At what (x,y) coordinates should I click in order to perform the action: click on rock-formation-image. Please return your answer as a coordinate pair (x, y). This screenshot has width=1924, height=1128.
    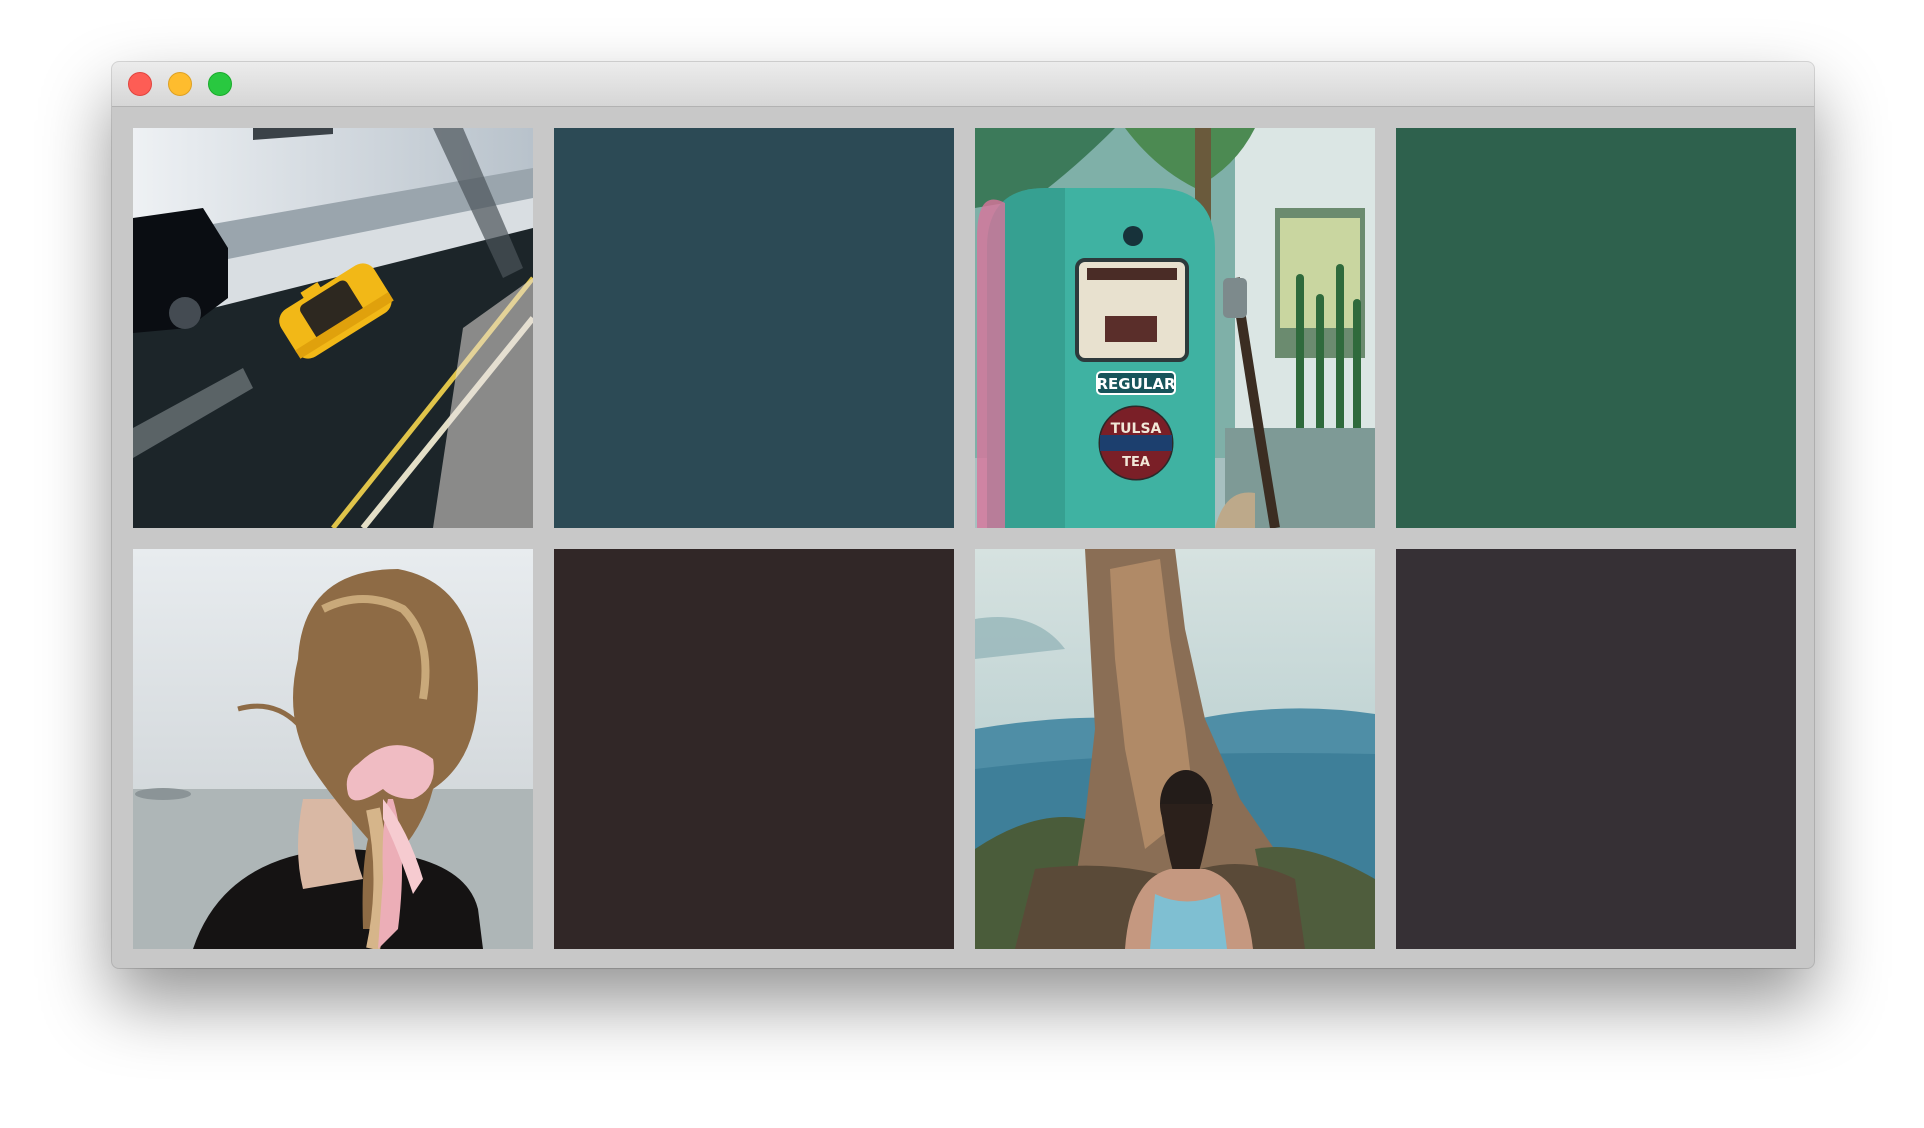
    Looking at the image, I should click on (1175, 749).